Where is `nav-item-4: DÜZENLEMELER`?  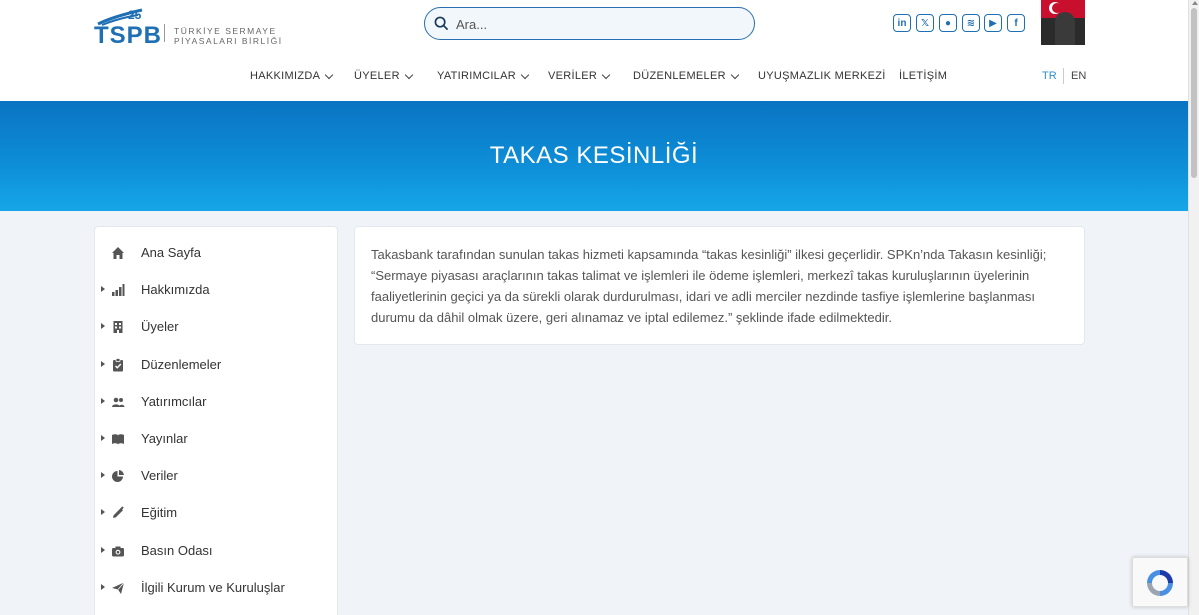
nav-item-4: DÜZENLEMELER is located at coordinates (686, 76).